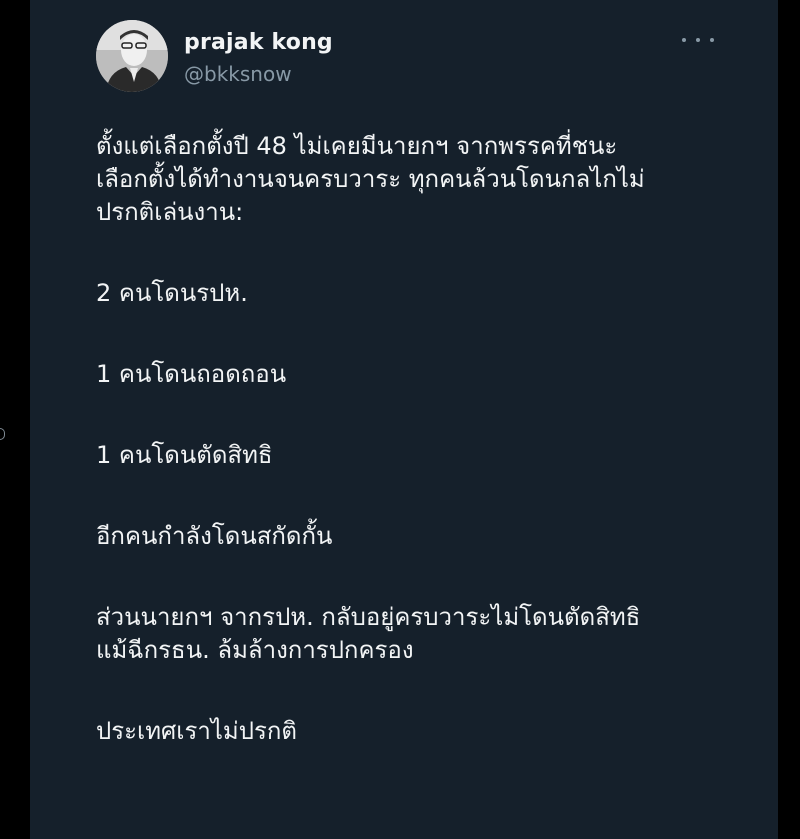 The width and height of the screenshot is (800, 839). I want to click on tweet-line: 1 คนโดนตัดสิทธิ, so click(184, 455).